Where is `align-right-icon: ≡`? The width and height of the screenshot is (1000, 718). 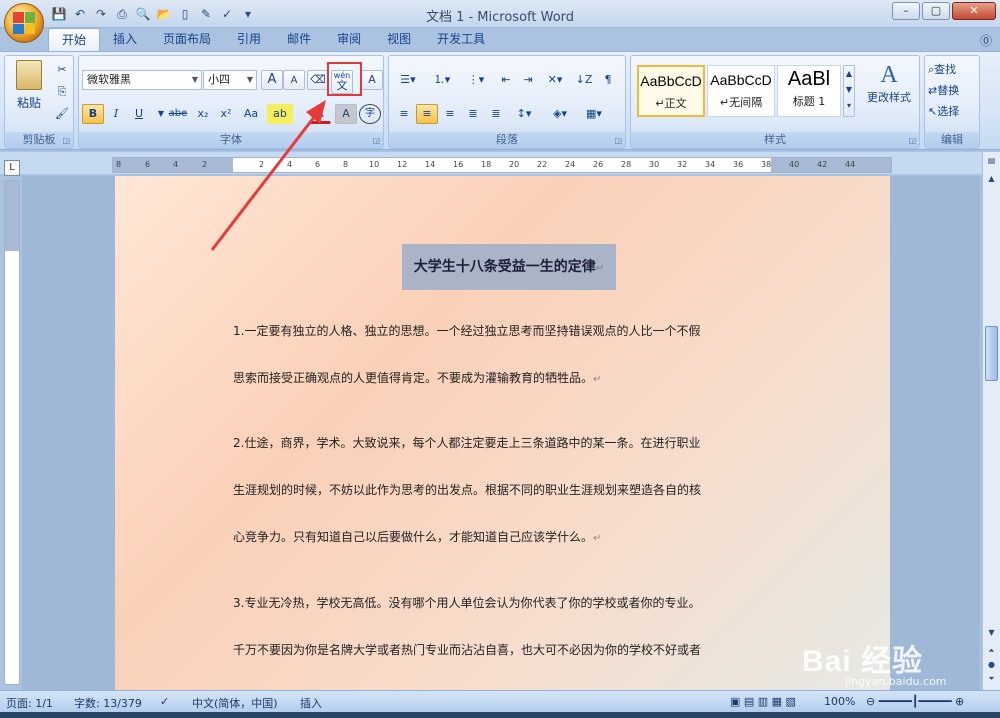 align-right-icon: ≡ is located at coordinates (450, 114).